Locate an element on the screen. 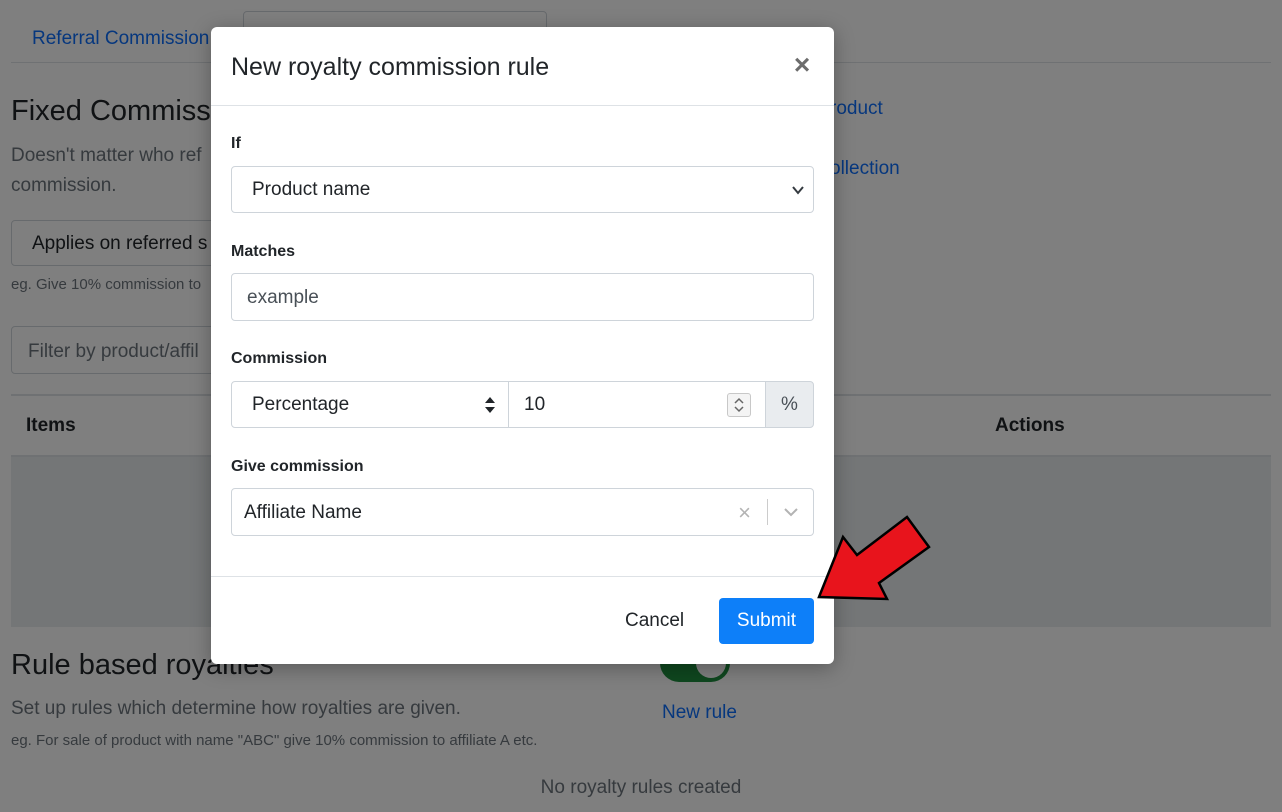 The width and height of the screenshot is (1282, 812). number-spinner is located at coordinates (739, 405).